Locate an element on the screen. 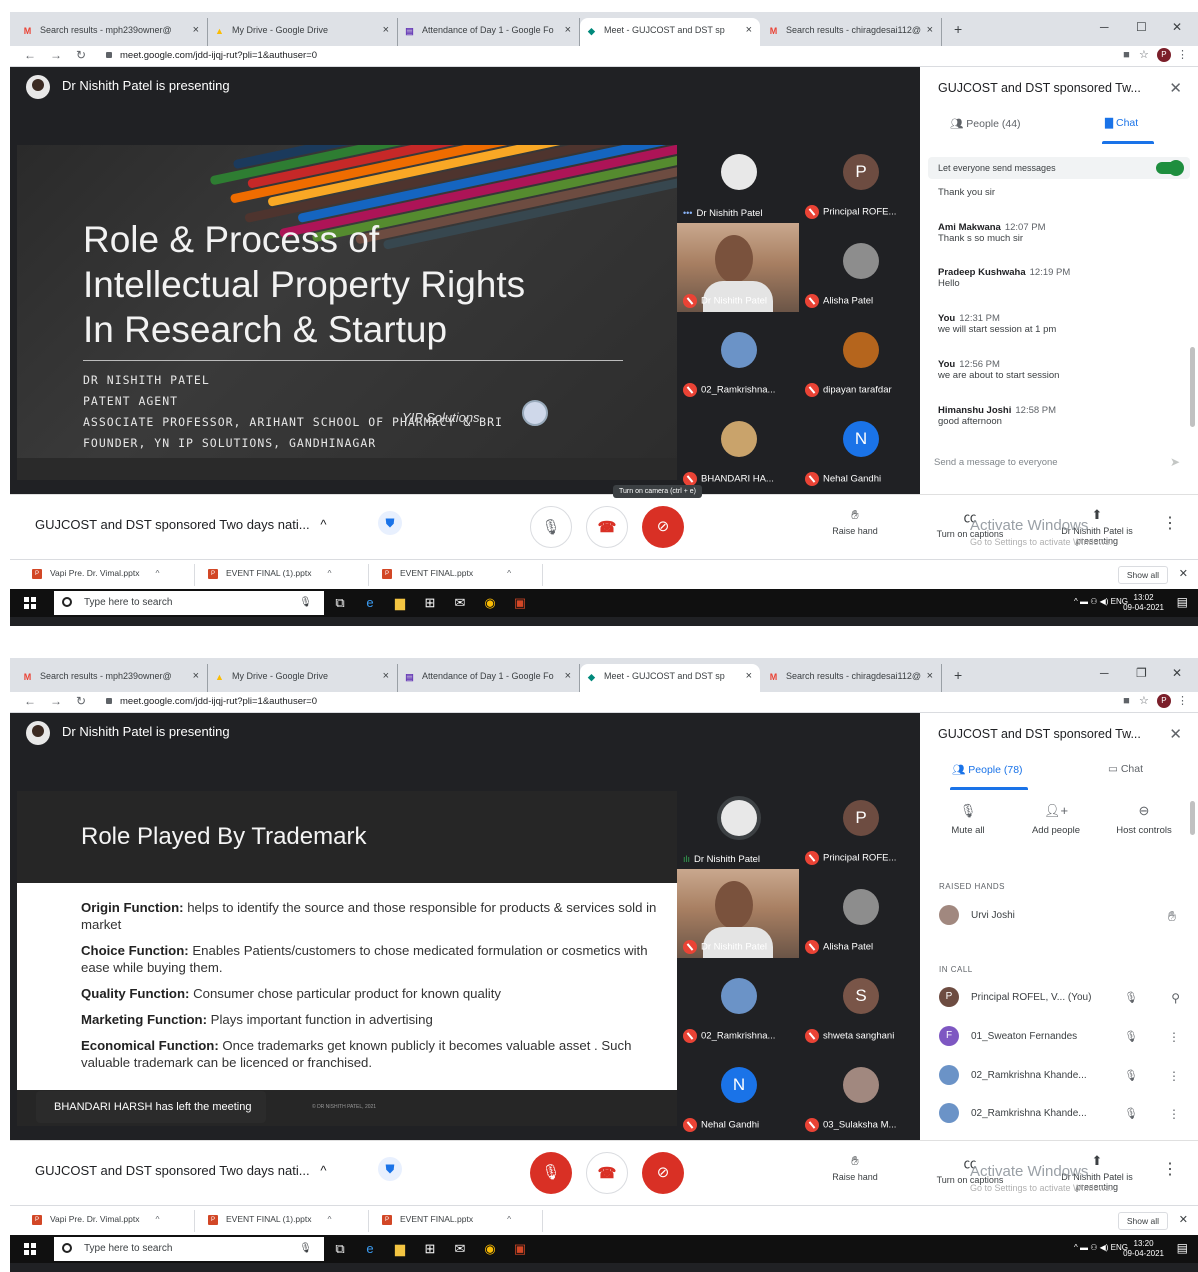  send-icon: ➤ is located at coordinates (1175, 462).